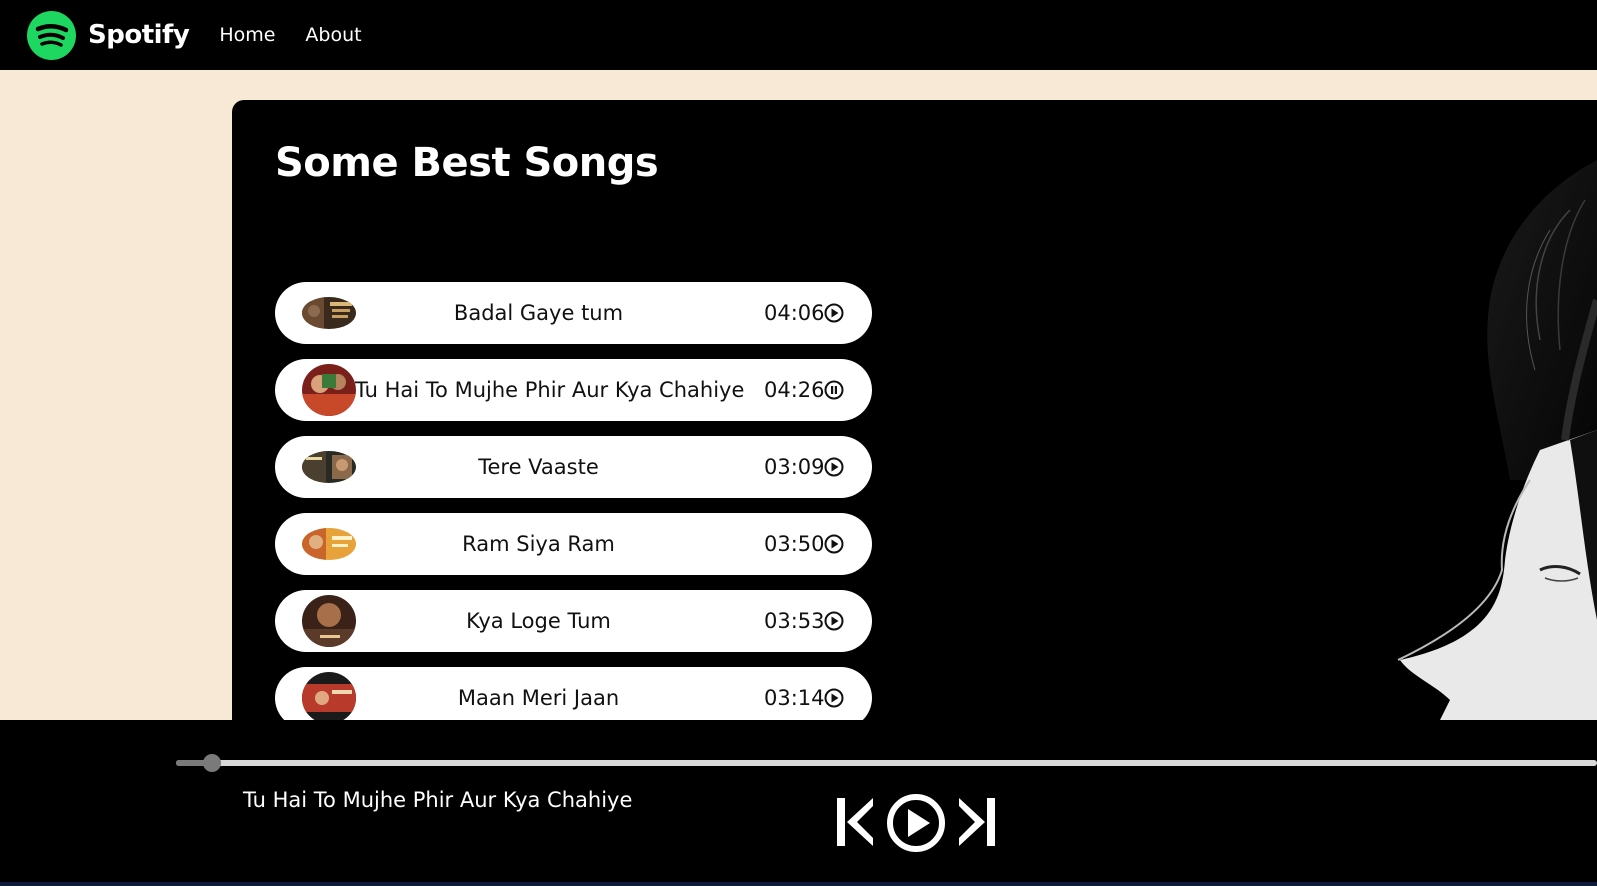 The height and width of the screenshot is (886, 1597). Describe the element at coordinates (211, 763) in the screenshot. I see `progress-handle` at that location.